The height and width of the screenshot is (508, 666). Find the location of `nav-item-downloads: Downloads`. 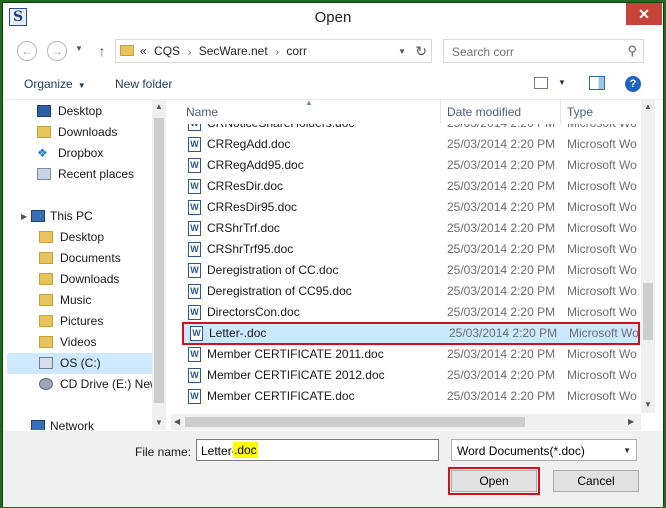

nav-item-downloads: Downloads is located at coordinates (79, 132).